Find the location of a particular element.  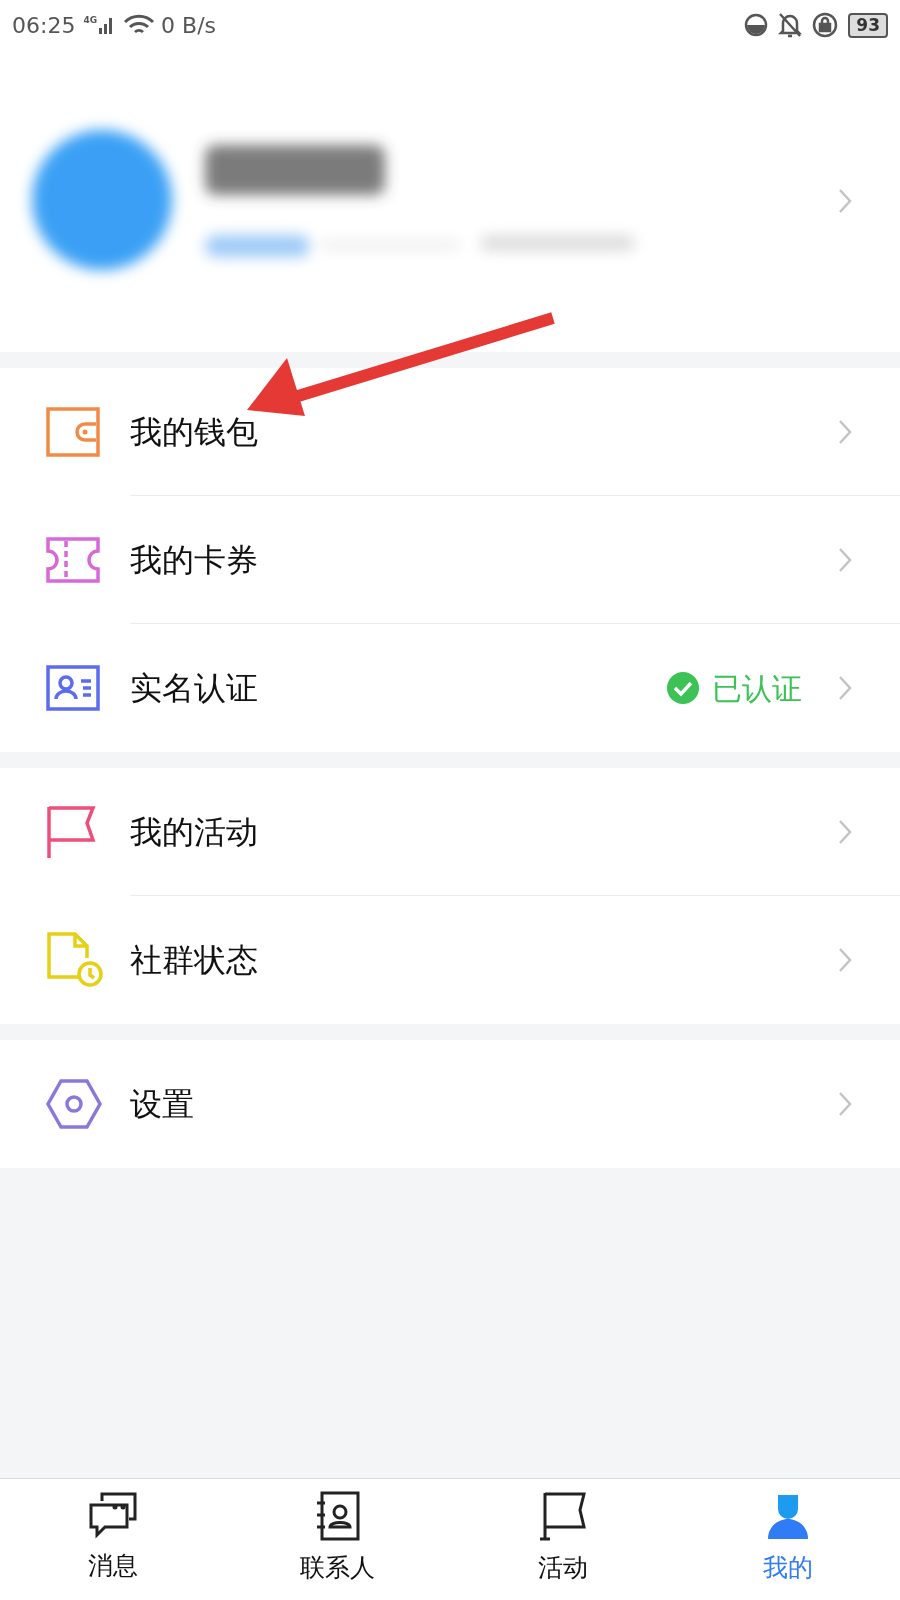

verified-status: 已认证 is located at coordinates (757, 688).